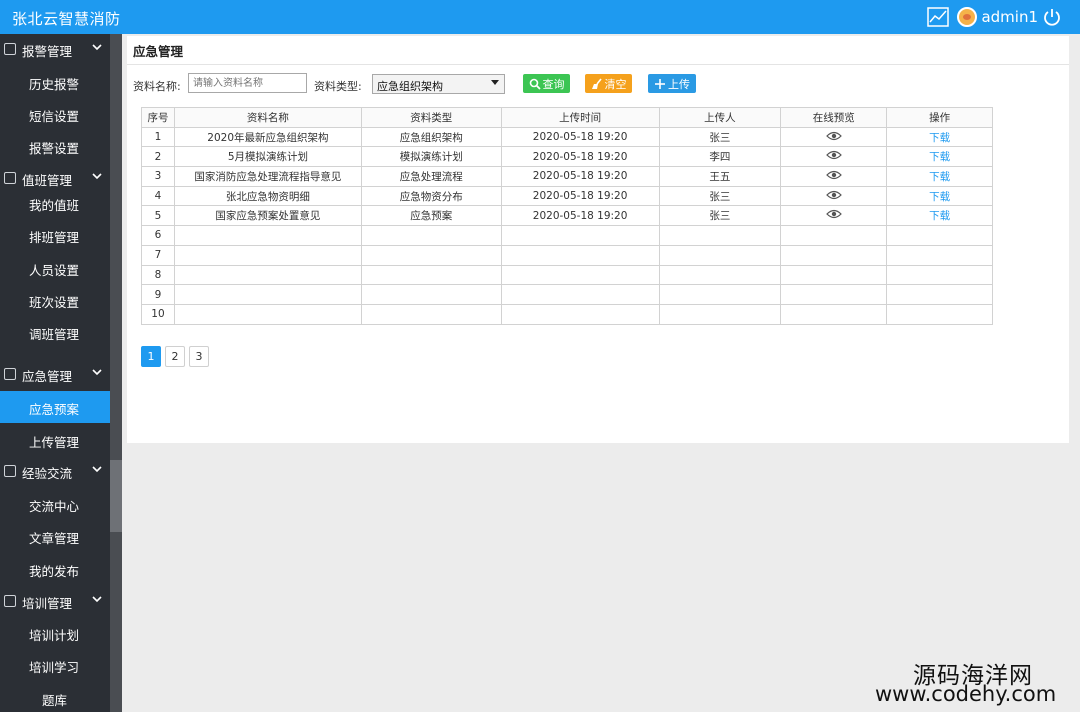  What do you see at coordinates (116, 496) in the screenshot?
I see `sidebar-scroll-thumb` at bounding box center [116, 496].